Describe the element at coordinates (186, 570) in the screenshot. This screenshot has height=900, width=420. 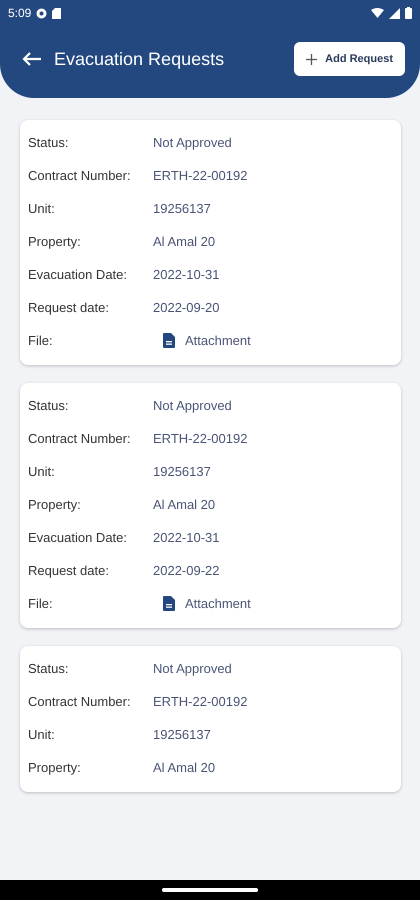
I see `field-value: 2022-09-22` at that location.